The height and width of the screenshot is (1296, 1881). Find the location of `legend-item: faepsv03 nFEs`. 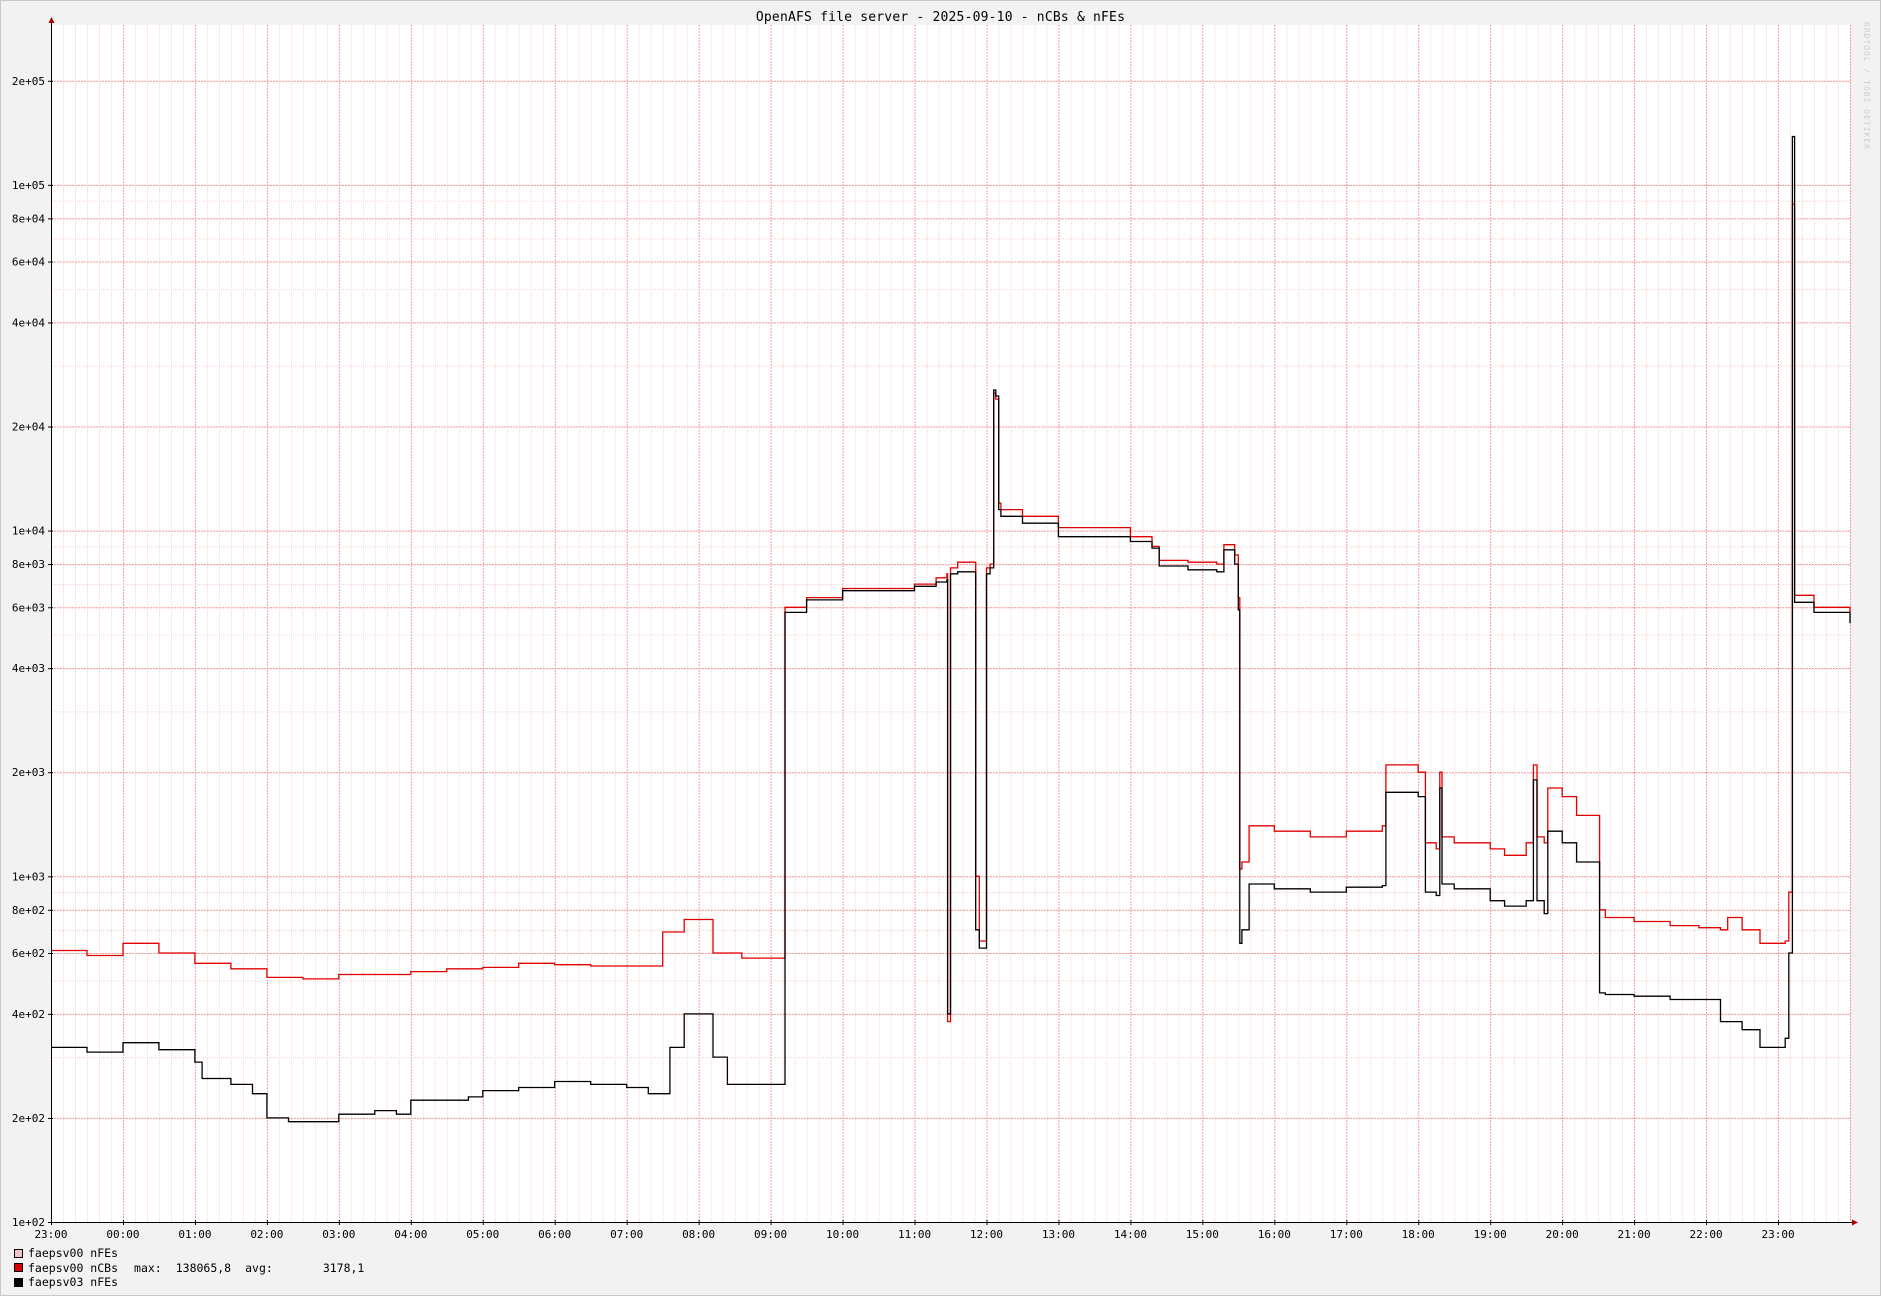

legend-item: faepsv03 nFEs is located at coordinates (189, 1282).